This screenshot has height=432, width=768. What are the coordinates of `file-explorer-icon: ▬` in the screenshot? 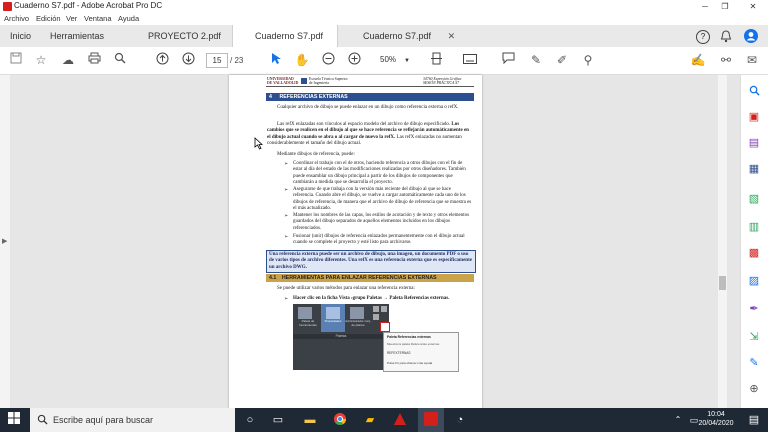 It's located at (310, 420).